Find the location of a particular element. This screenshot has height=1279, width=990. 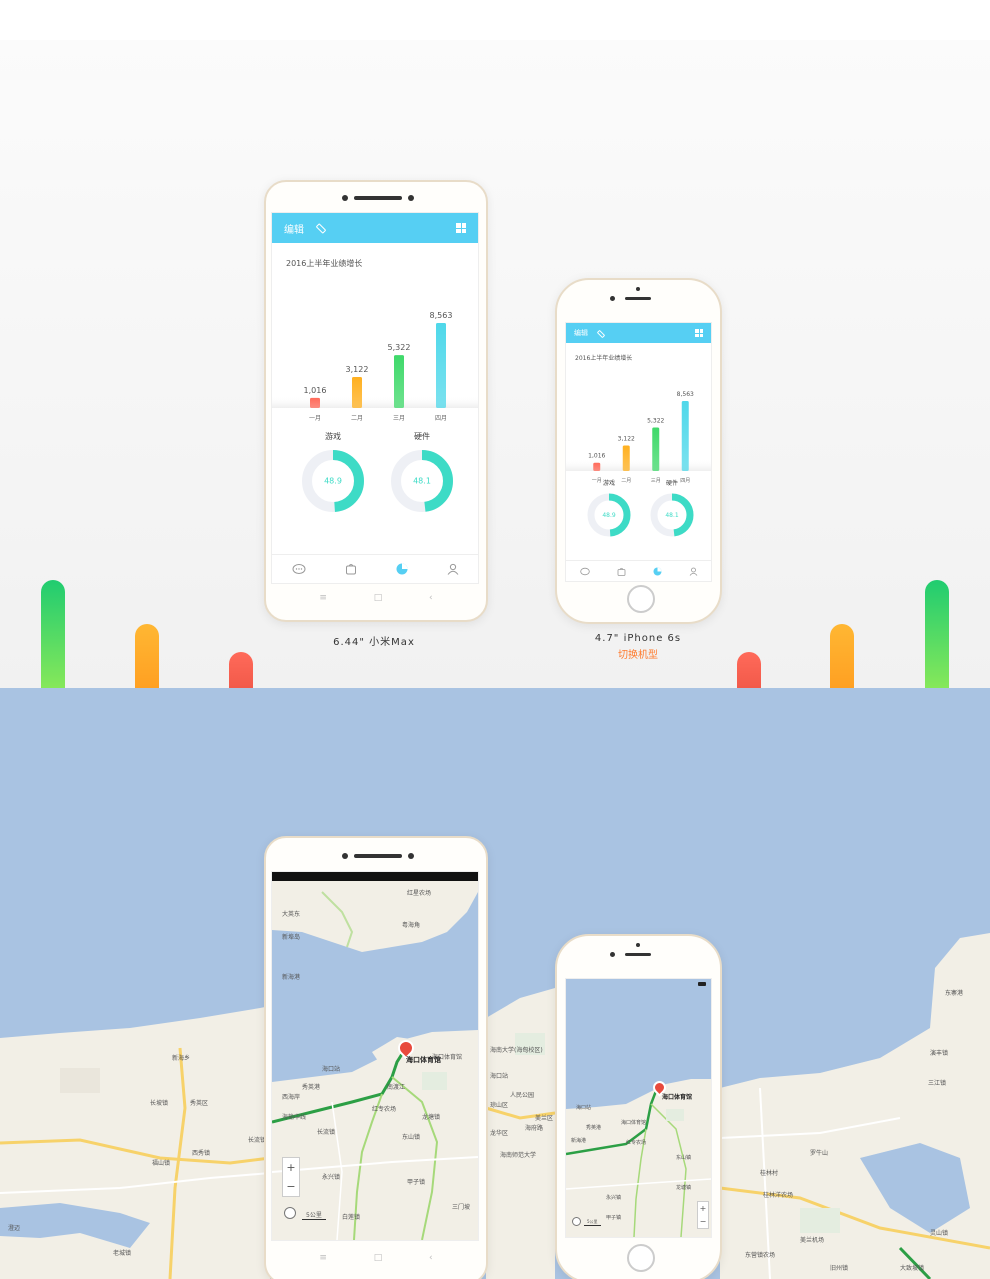

map-label: 龙华区 is located at coordinates (499, 1133).